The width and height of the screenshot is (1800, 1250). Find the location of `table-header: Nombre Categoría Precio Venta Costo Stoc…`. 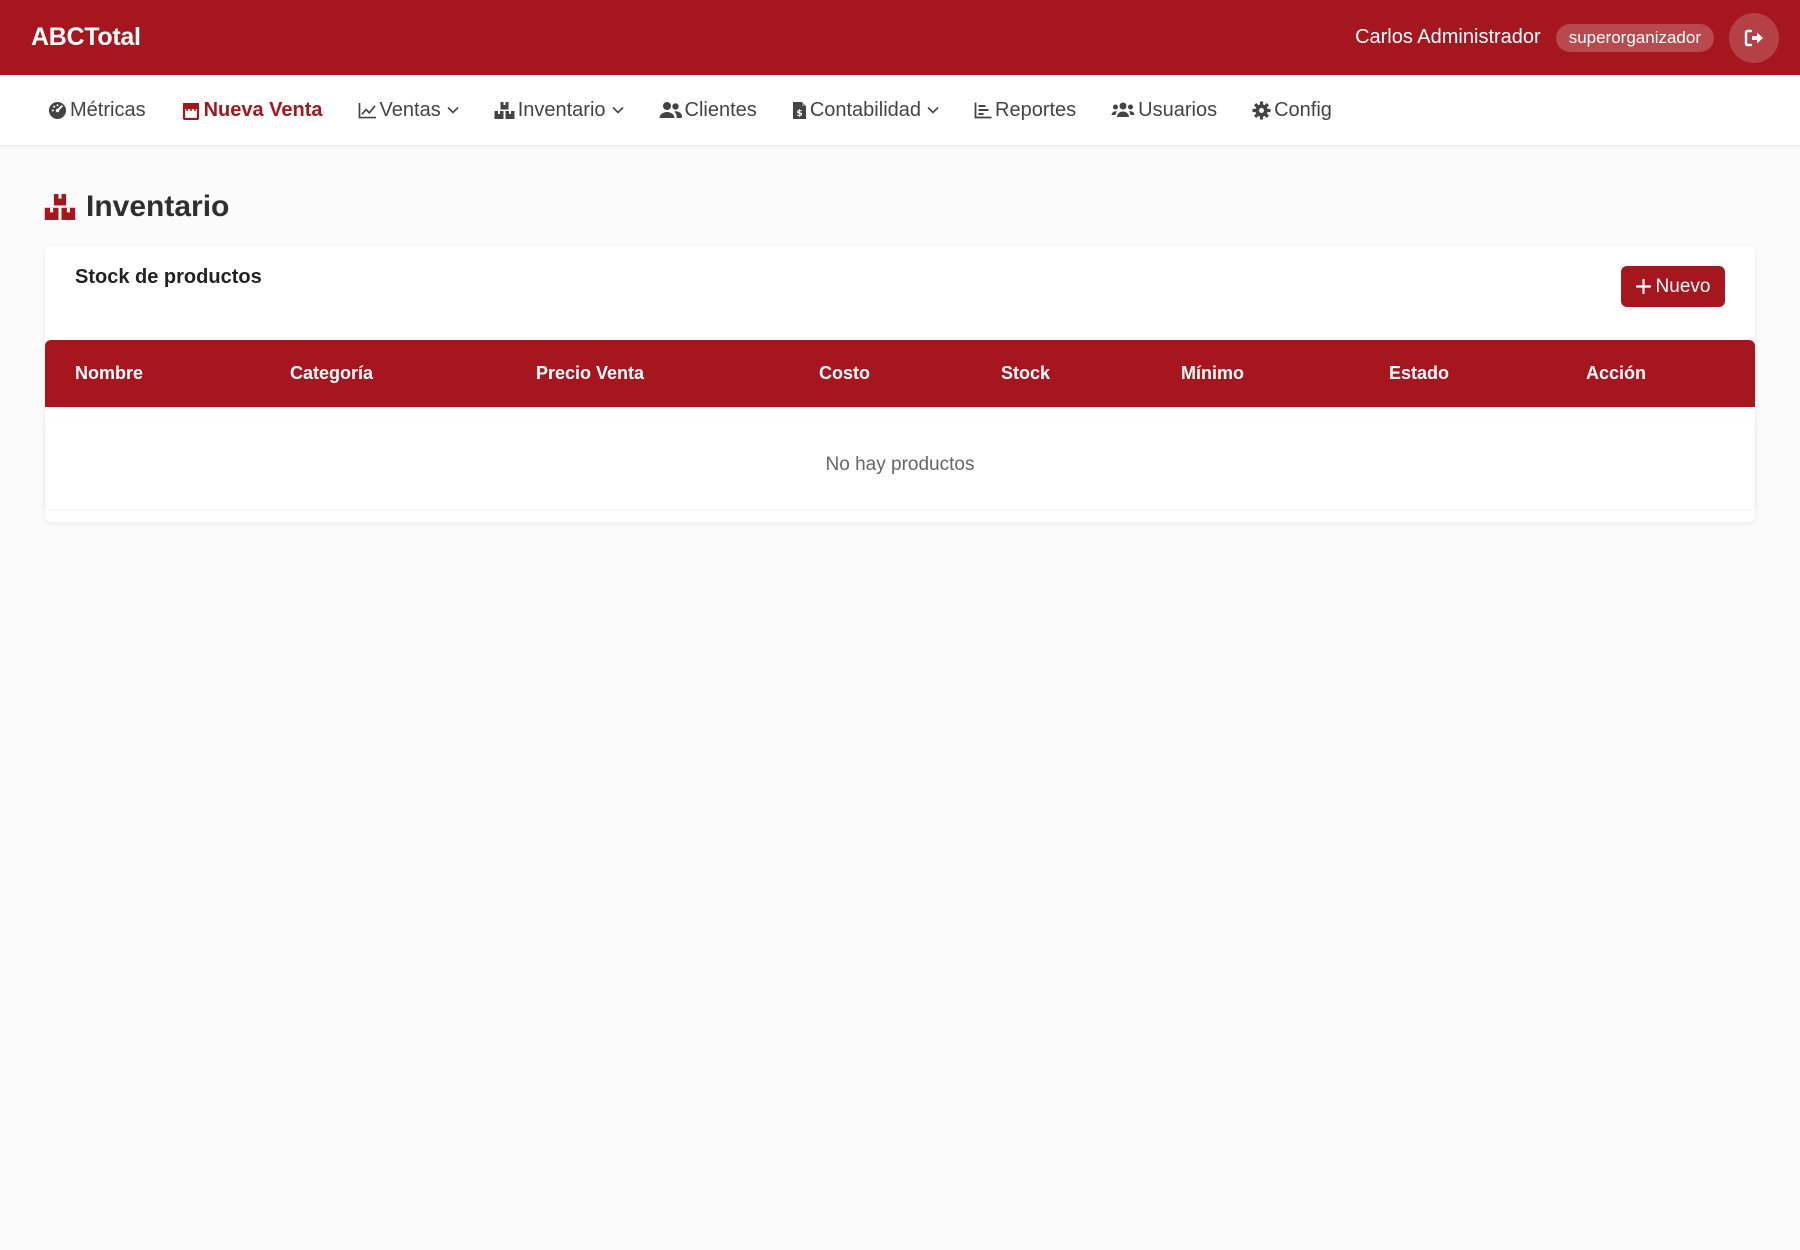

table-header: Nombre Categoría Precio Venta Costo Stoc… is located at coordinates (900, 373).